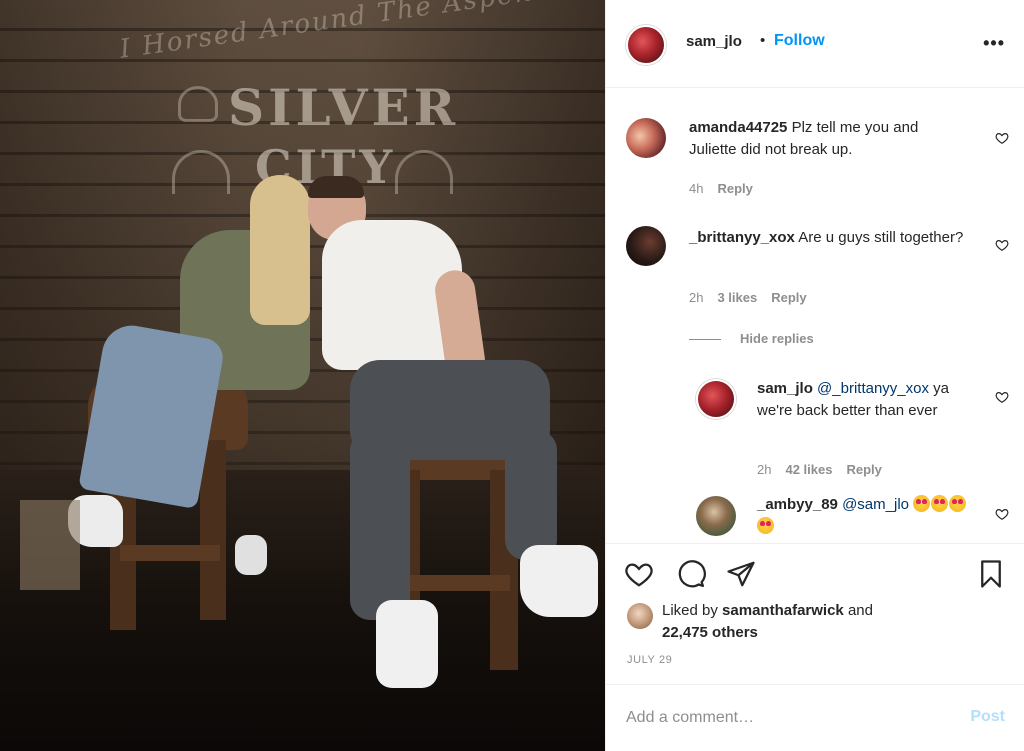 This screenshot has width=1024, height=751. I want to click on comment-time: 4h, so click(696, 188).